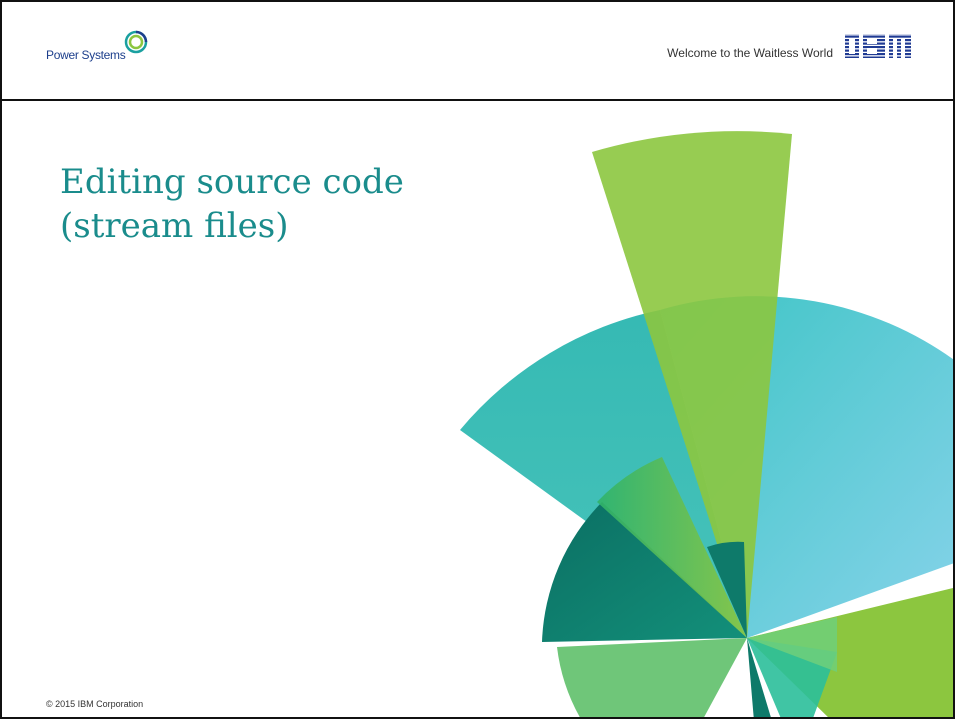 The height and width of the screenshot is (719, 955). Describe the element at coordinates (95, 704) in the screenshot. I see `copyright: © 2015 IBM Corporation` at that location.